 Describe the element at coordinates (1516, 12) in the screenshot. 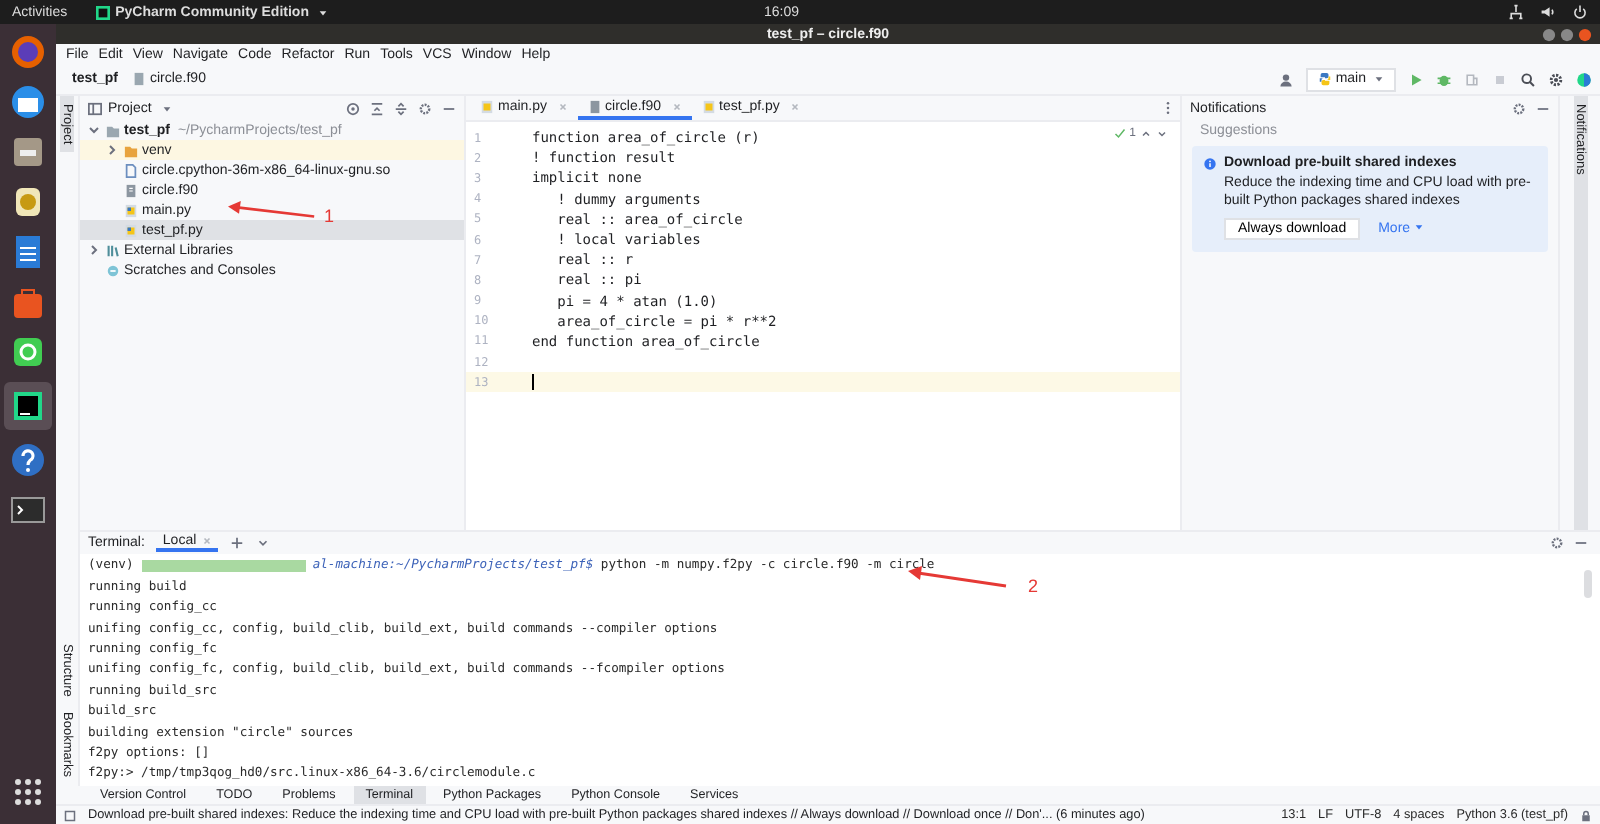

I see `network-icon` at that location.